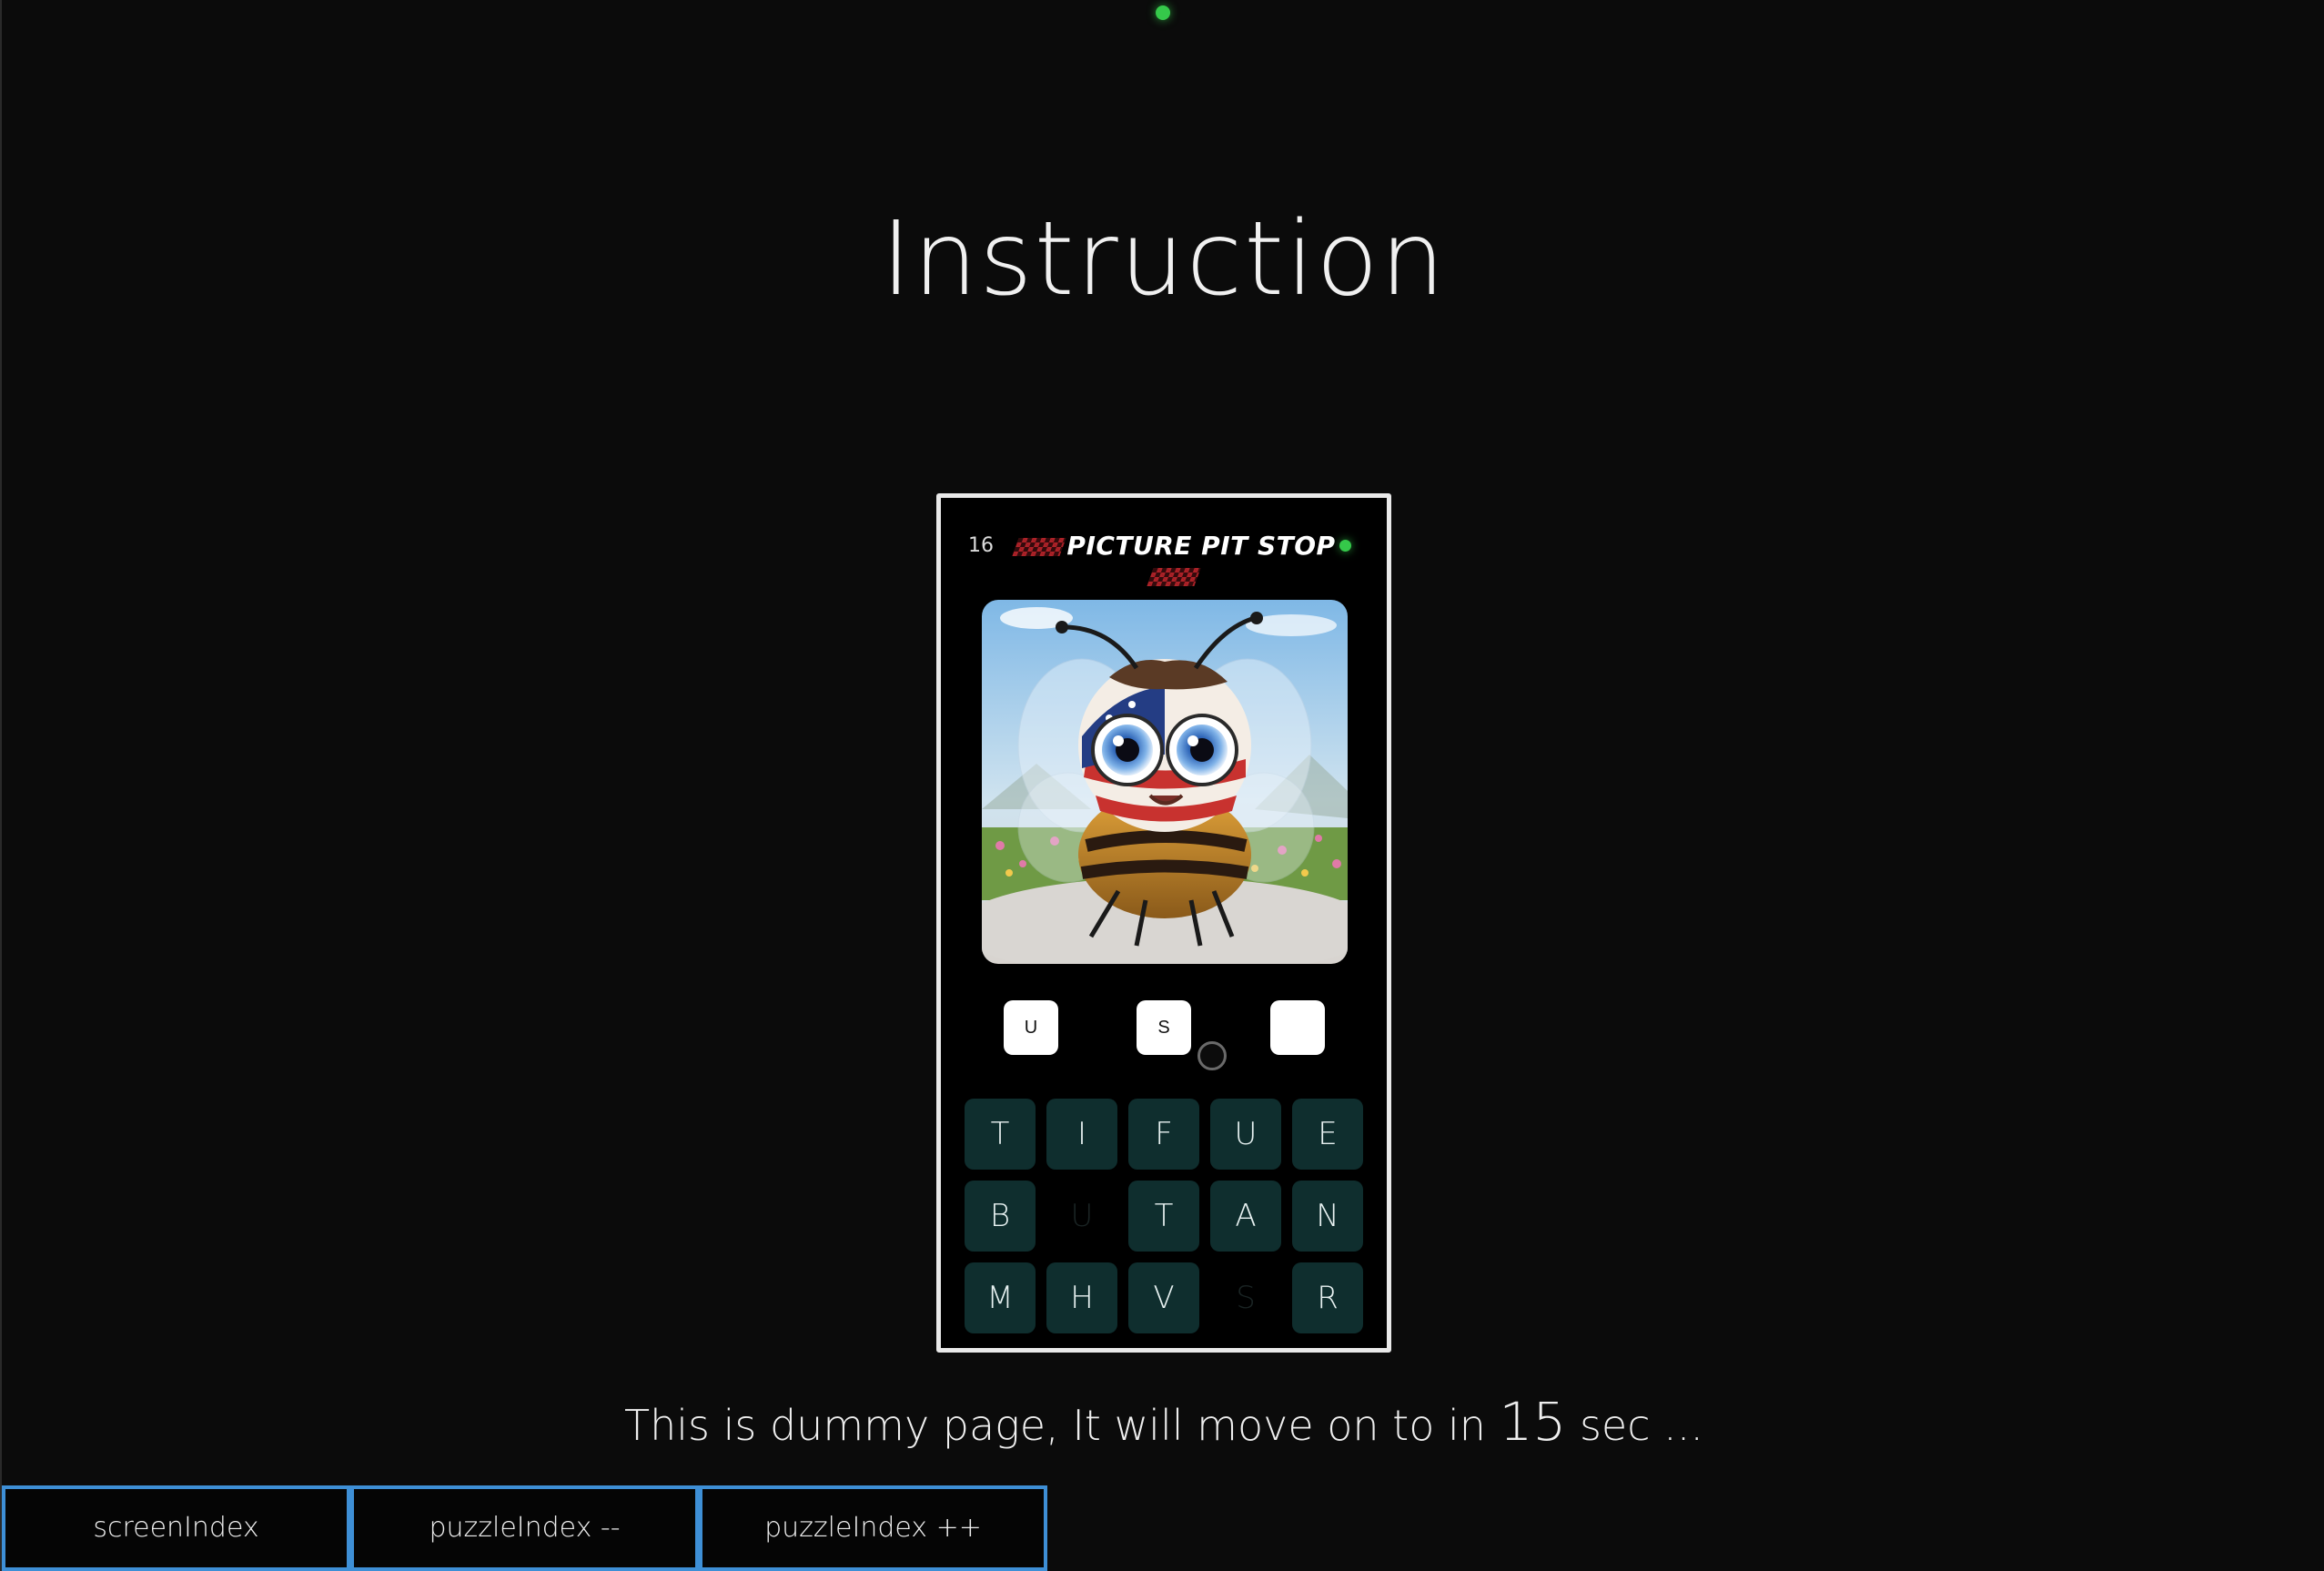 The width and height of the screenshot is (2324, 1571). I want to click on puzzle-index-increment-button: puzzleIndex ++, so click(873, 1528).